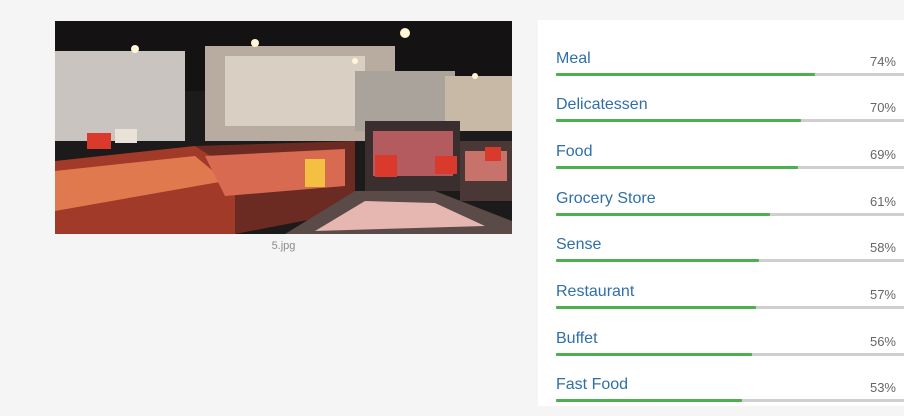 The height and width of the screenshot is (416, 904). What do you see at coordinates (730, 163) in the screenshot?
I see `label-row: Food 69%` at bounding box center [730, 163].